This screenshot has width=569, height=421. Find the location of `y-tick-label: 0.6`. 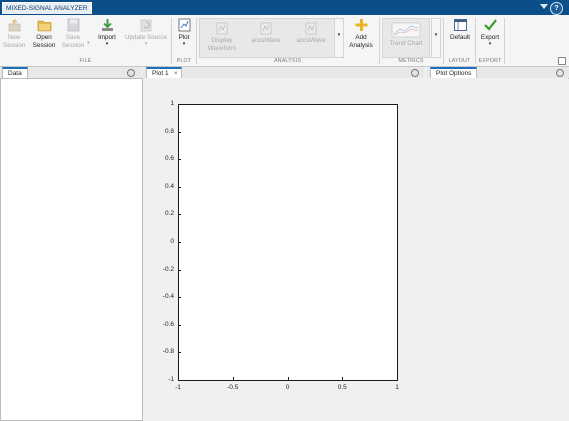

y-tick-label: 0.6 is located at coordinates (169, 159).